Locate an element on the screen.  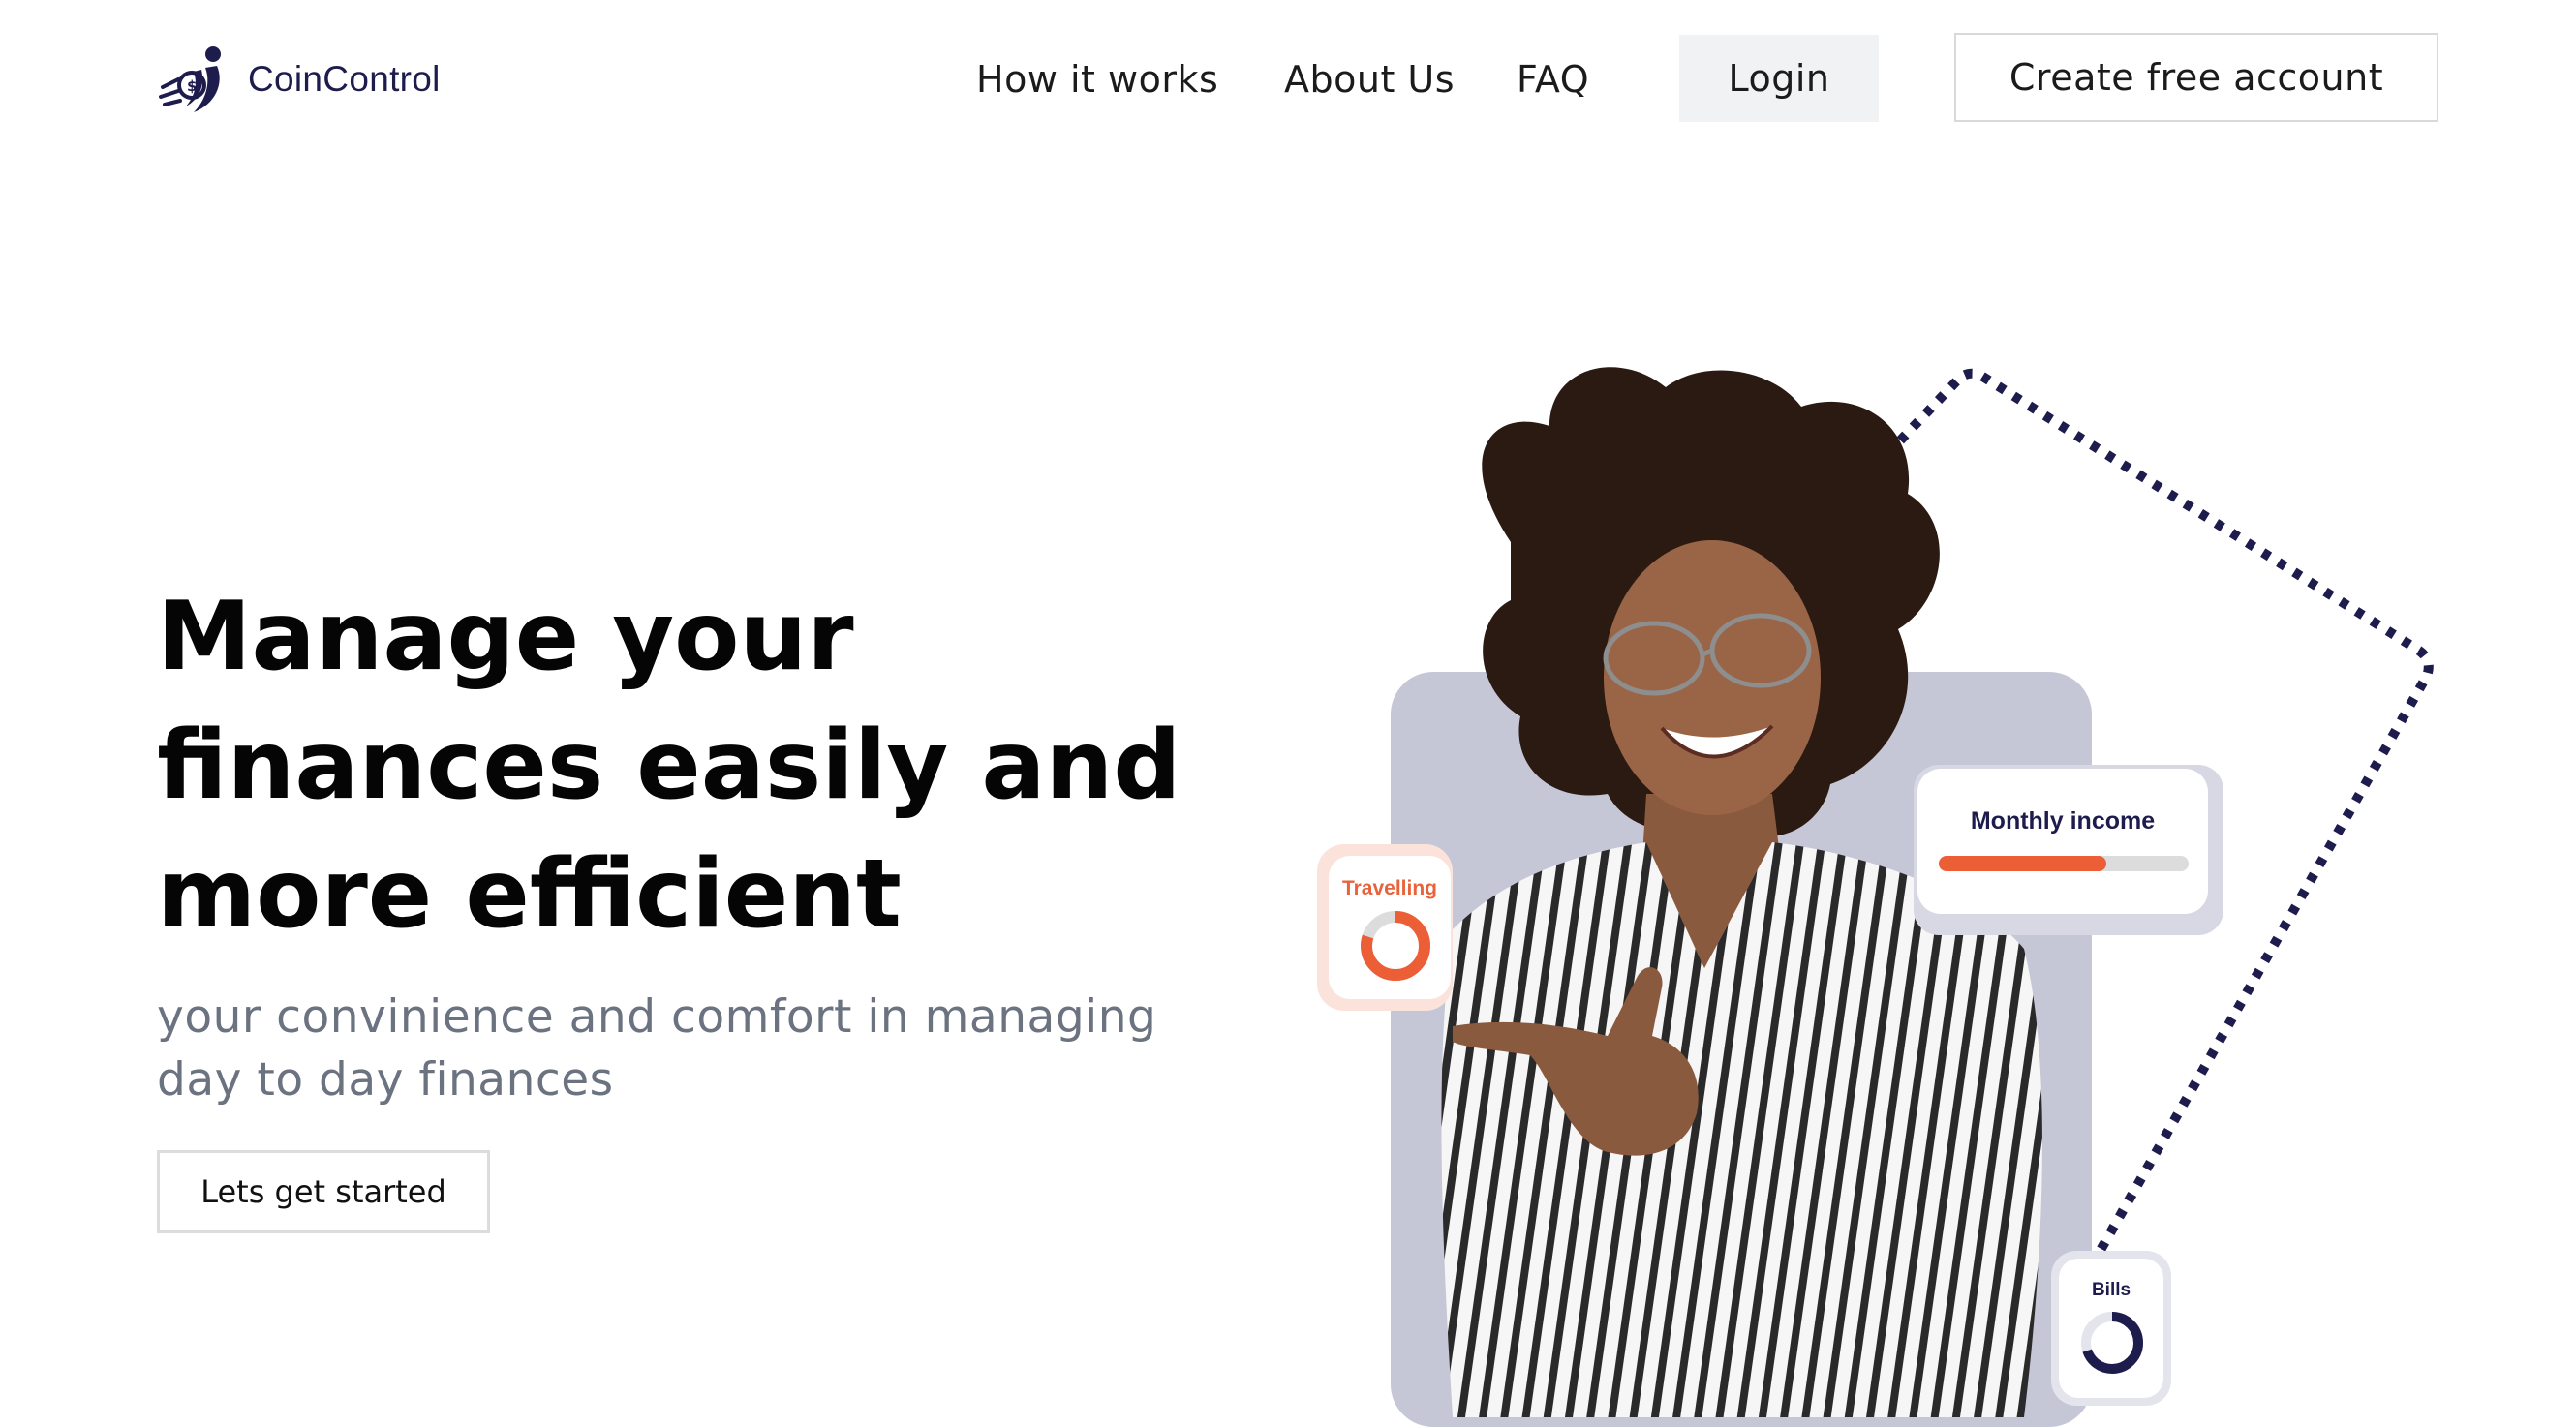
bills-card: Bills is located at coordinates (2111, 1328).